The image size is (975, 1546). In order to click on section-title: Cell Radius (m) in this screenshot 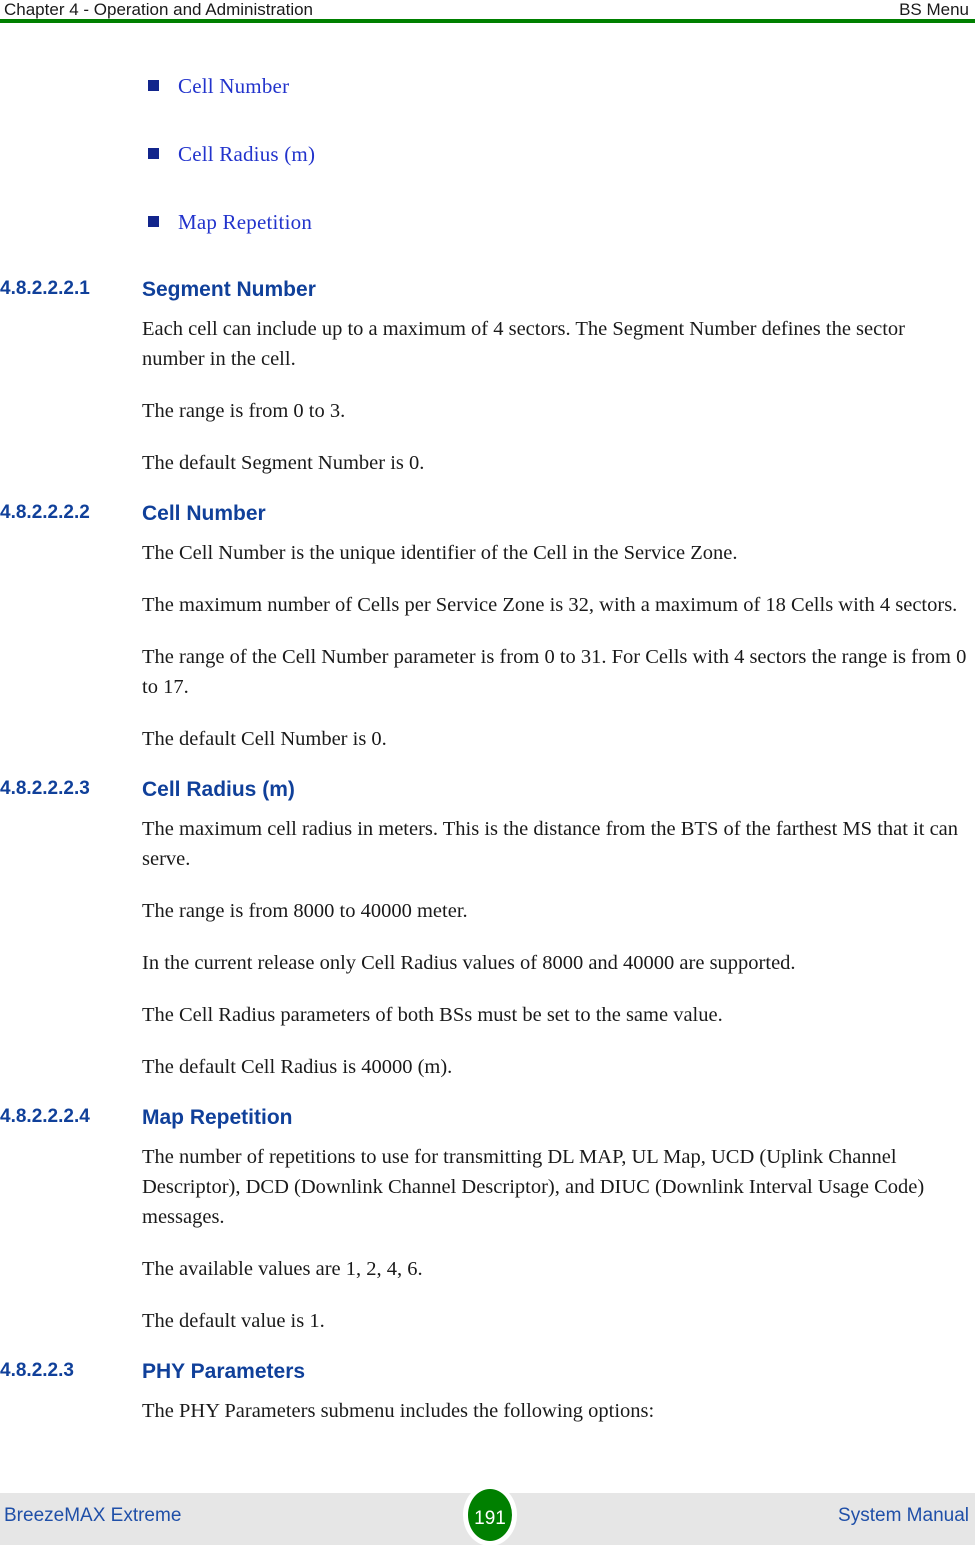, I will do `click(218, 789)`.